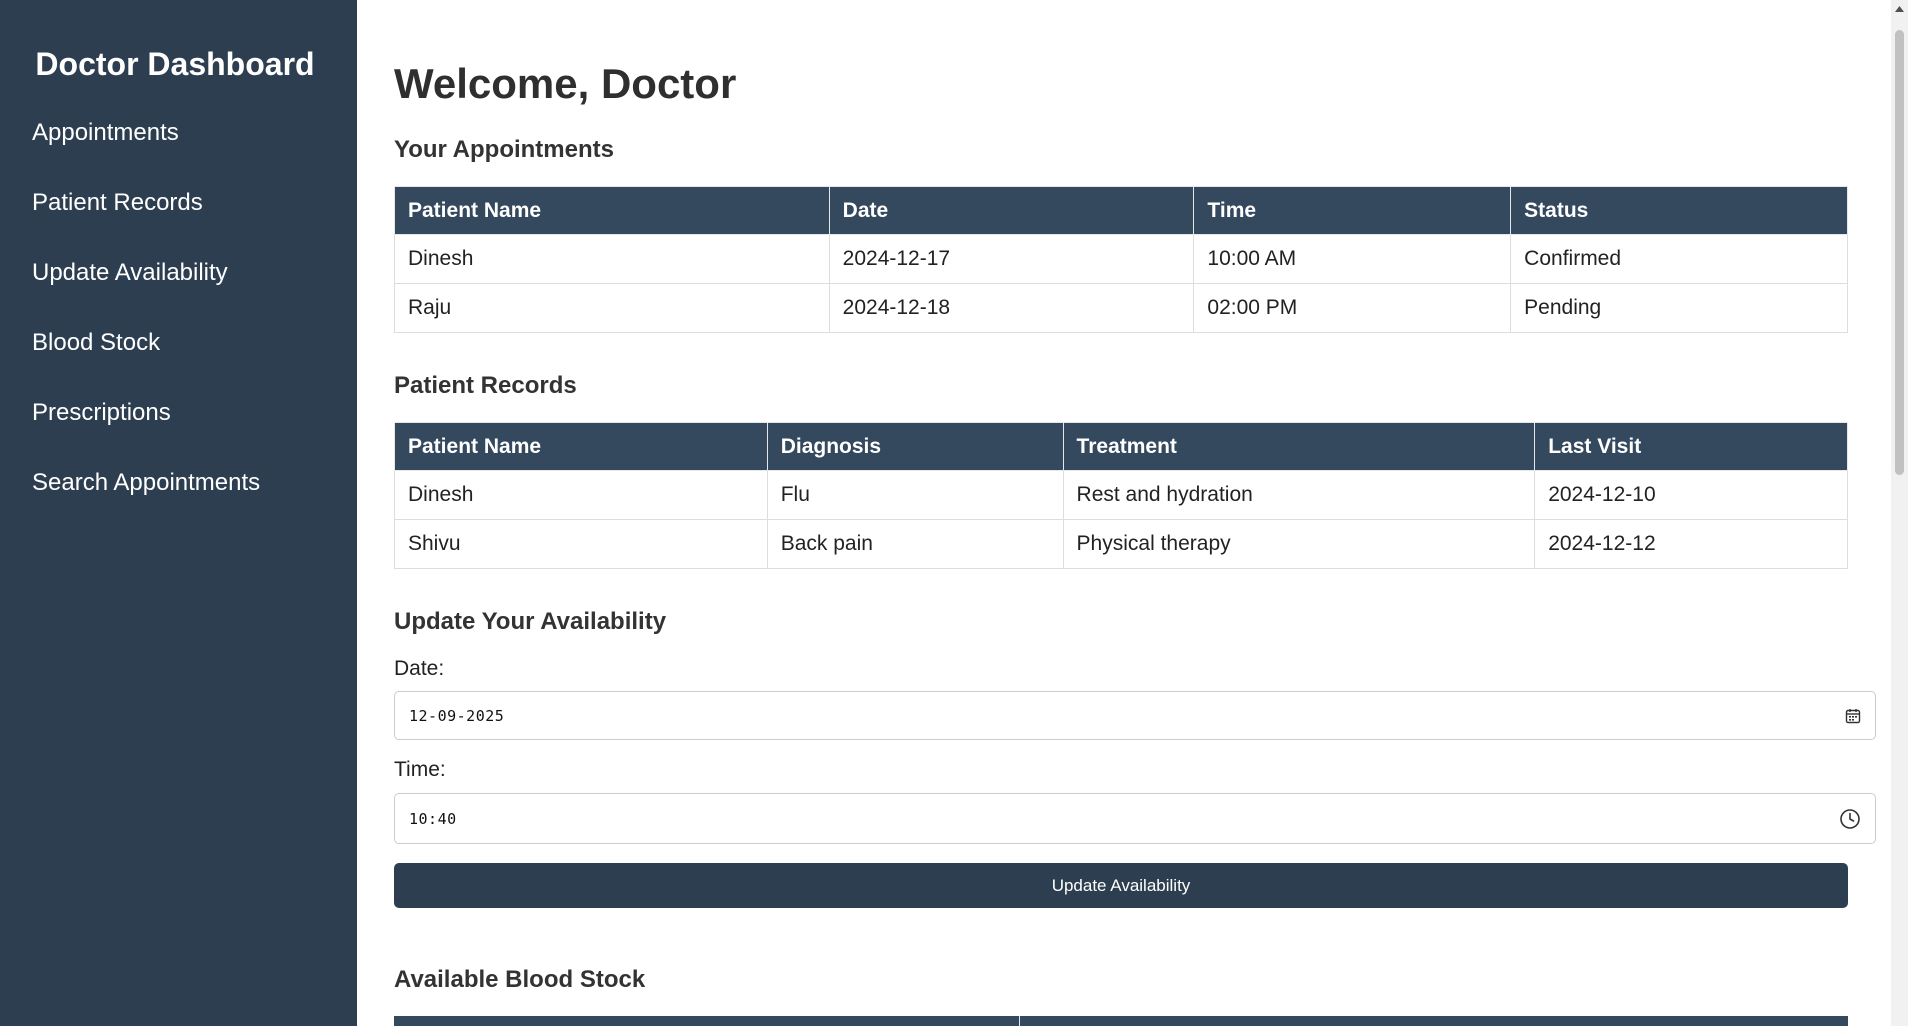  Describe the element at coordinates (457, 715) in the screenshot. I see `date-value: 12-09-2025` at that location.